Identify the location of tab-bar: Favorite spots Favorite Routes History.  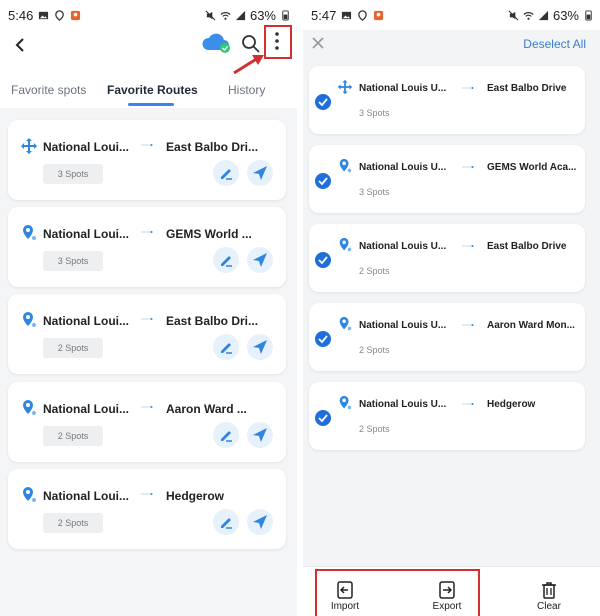
(148, 91).